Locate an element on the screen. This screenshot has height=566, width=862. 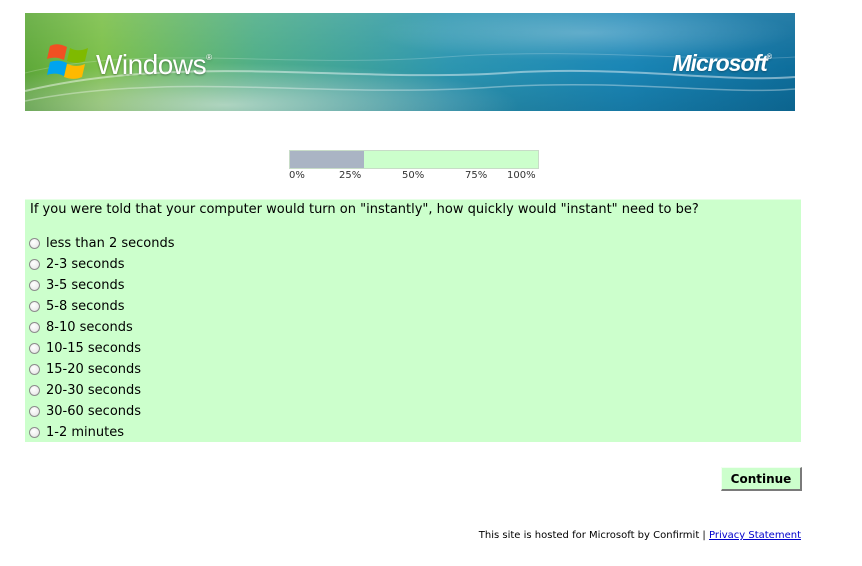
option-1-2-minutes: 1-2 minutes is located at coordinates (76, 432).